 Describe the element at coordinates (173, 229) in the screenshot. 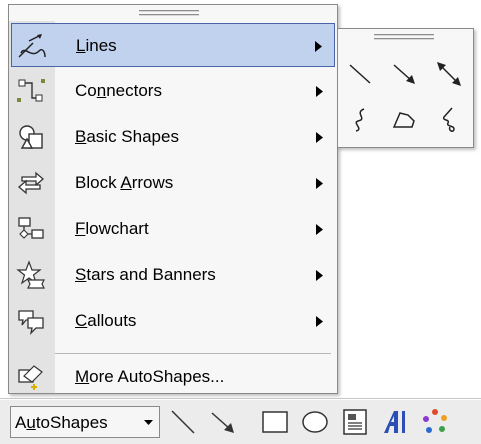

I see `menu-item-flowchart: Flowchart` at that location.